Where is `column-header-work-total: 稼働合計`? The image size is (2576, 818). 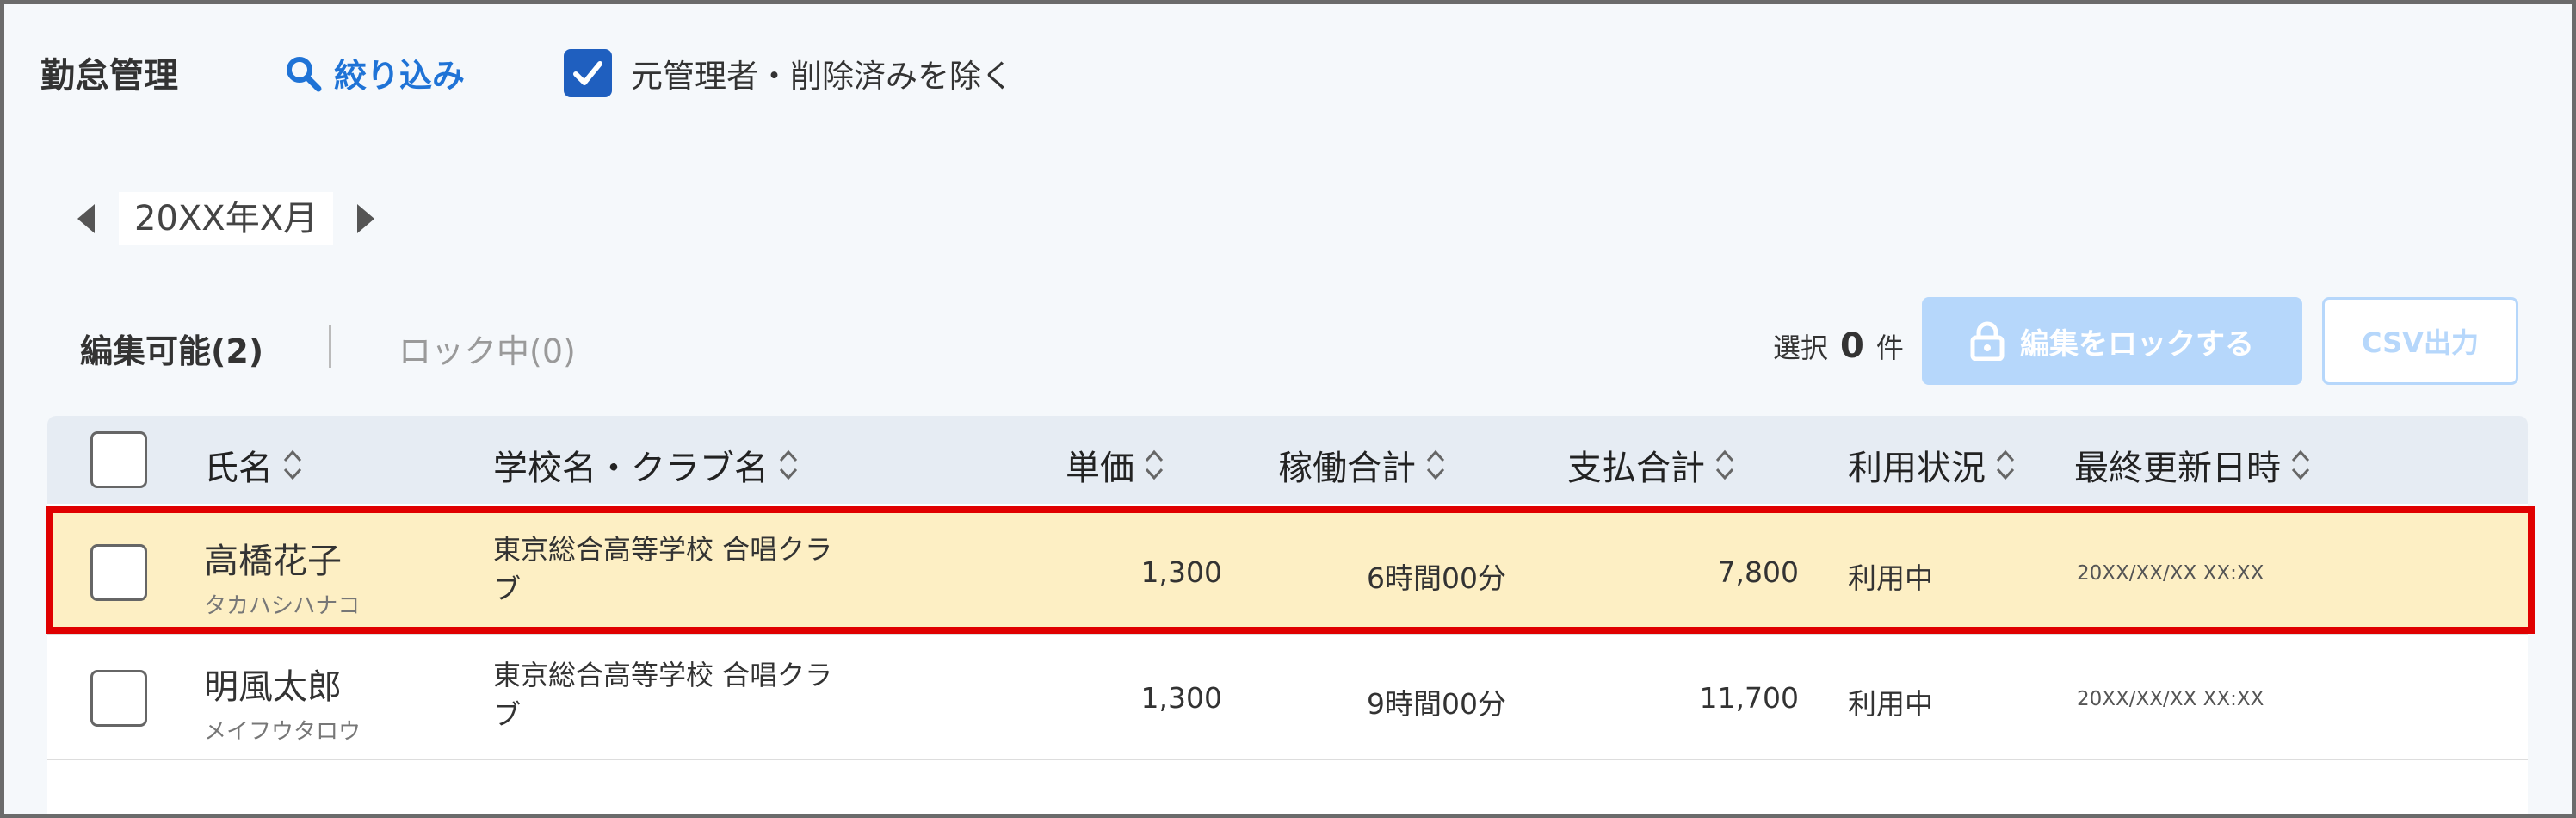 column-header-work-total: 稼働合計 is located at coordinates (1362, 465).